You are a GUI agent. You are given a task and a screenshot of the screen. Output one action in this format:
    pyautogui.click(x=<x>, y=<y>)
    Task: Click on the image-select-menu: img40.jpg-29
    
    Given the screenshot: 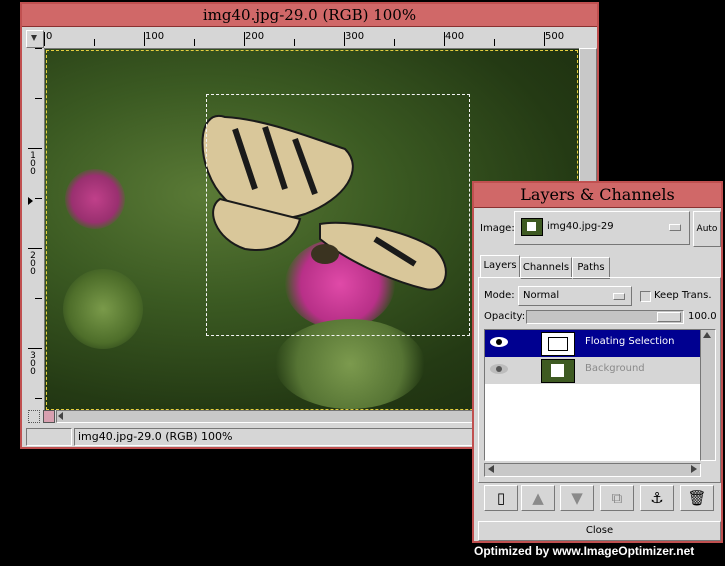 What is the action you would take?
    pyautogui.click(x=602, y=228)
    